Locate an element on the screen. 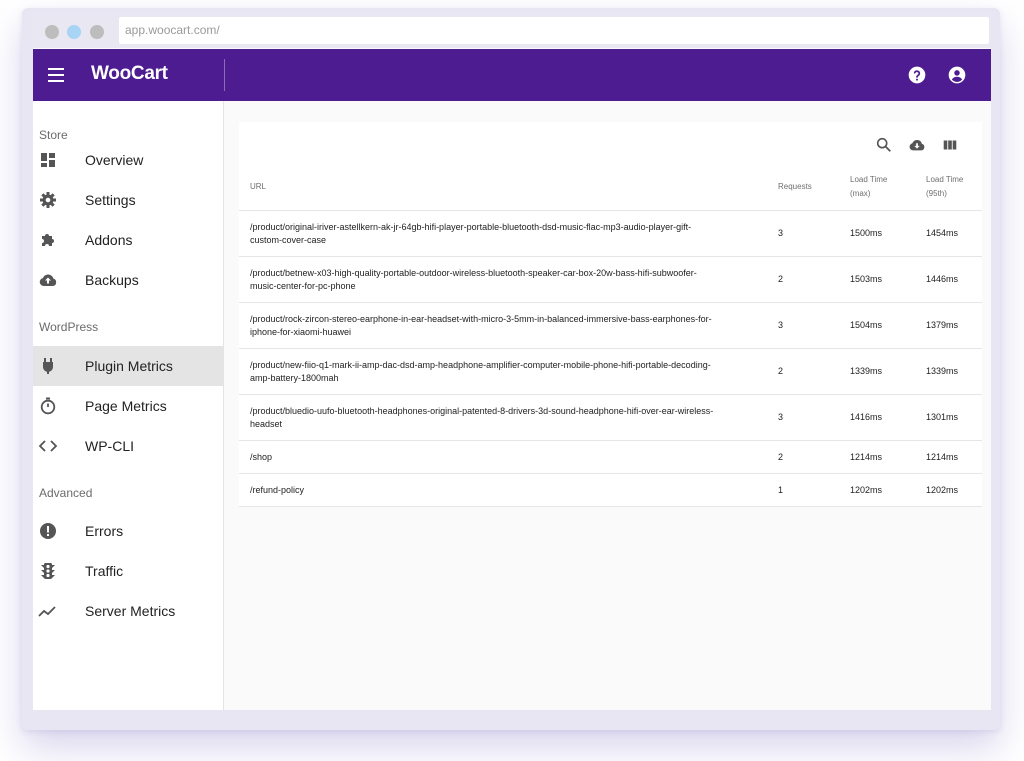 The image size is (1024, 761). column-header-requests: Requests is located at coordinates (795, 187).